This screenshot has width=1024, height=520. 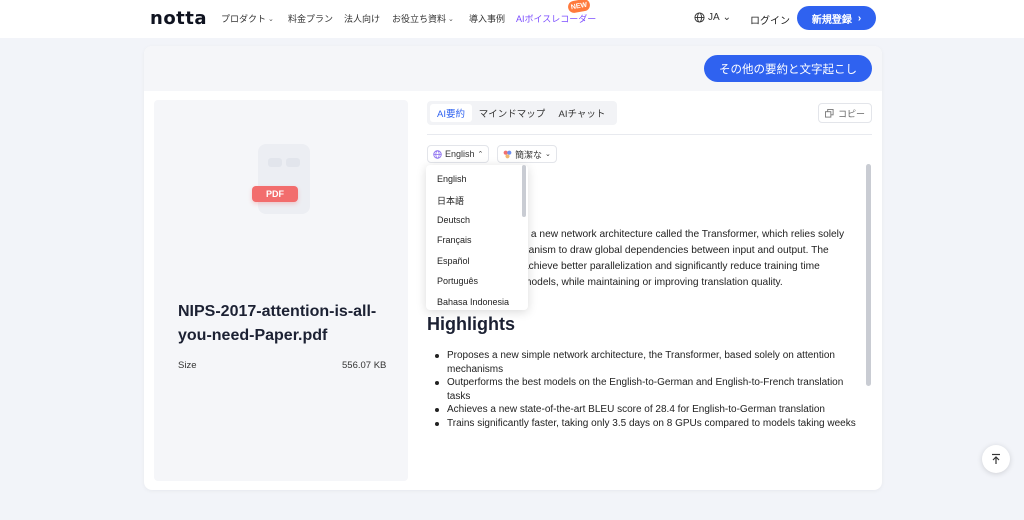 I want to click on dropdown-option-french: Français, so click(x=454, y=240).